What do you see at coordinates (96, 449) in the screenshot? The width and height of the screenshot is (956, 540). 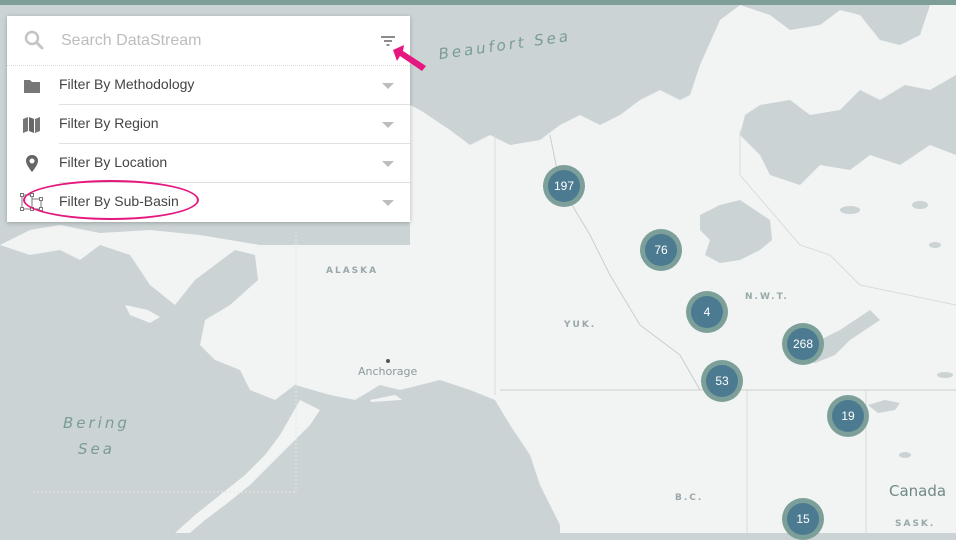 I see `label-bering-sea-line2: Sea` at bounding box center [96, 449].